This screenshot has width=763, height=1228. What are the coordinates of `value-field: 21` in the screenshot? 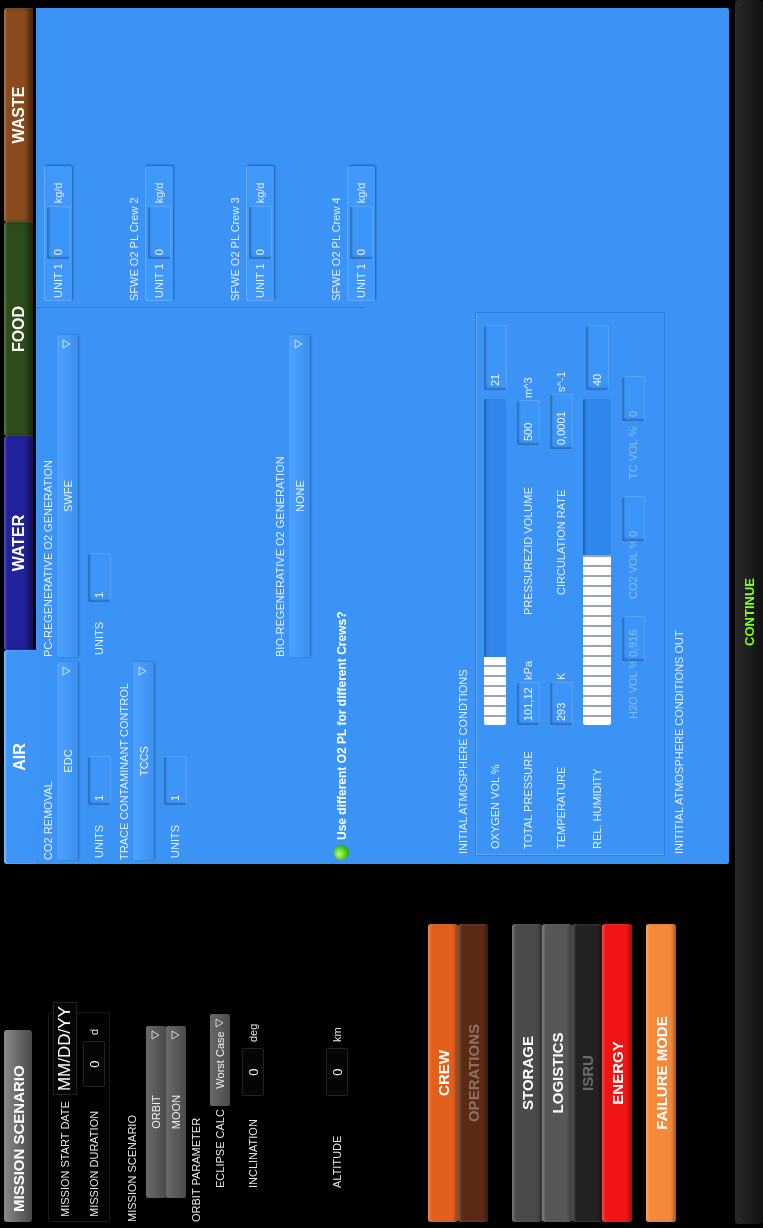 It's located at (495, 358).